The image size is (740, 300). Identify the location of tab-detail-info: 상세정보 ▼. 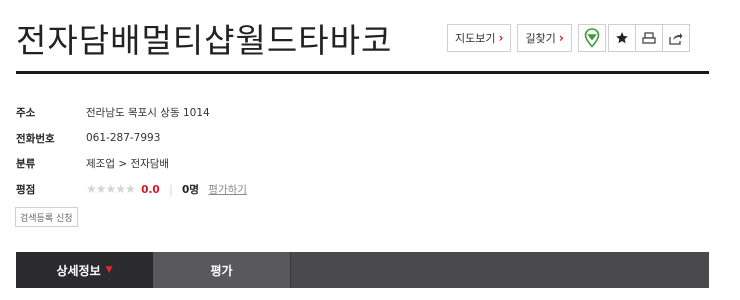
(84, 270).